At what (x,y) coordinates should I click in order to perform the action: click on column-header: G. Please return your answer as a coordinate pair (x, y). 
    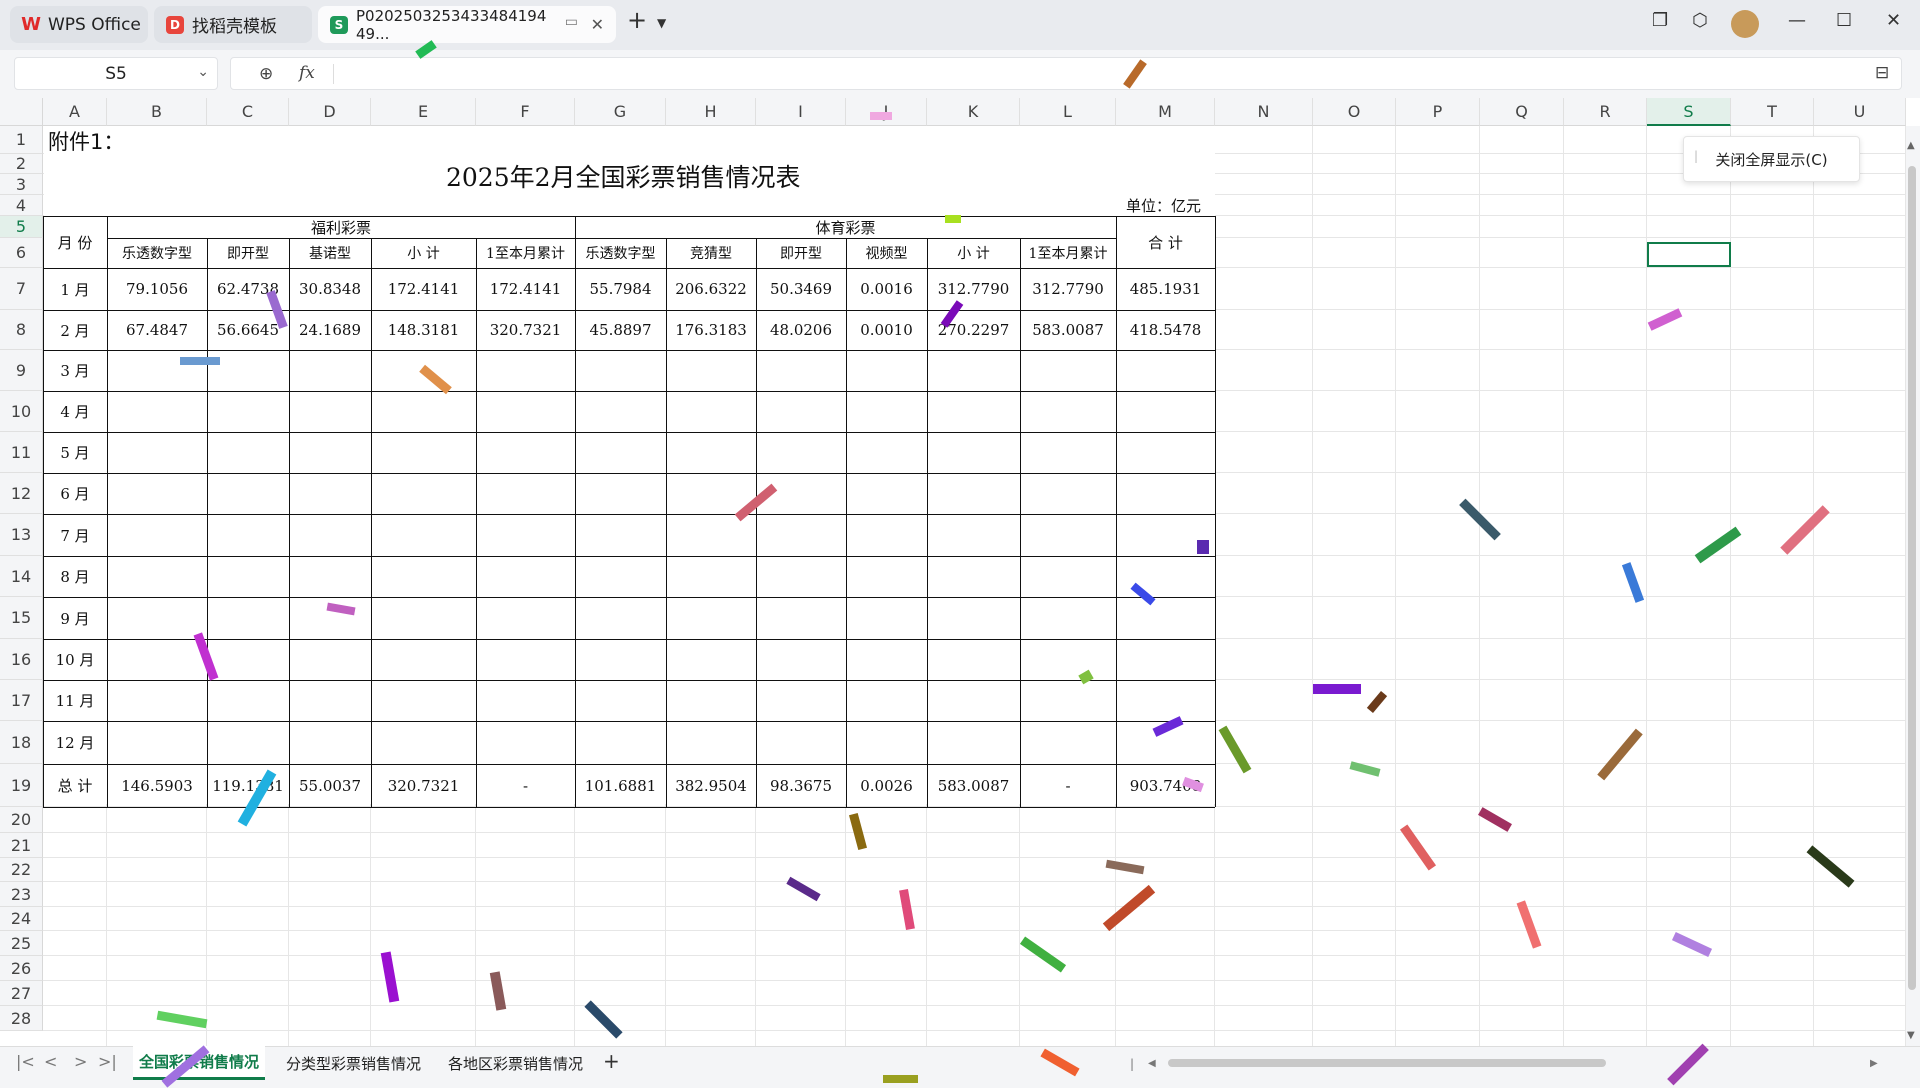
    Looking at the image, I should click on (620, 112).